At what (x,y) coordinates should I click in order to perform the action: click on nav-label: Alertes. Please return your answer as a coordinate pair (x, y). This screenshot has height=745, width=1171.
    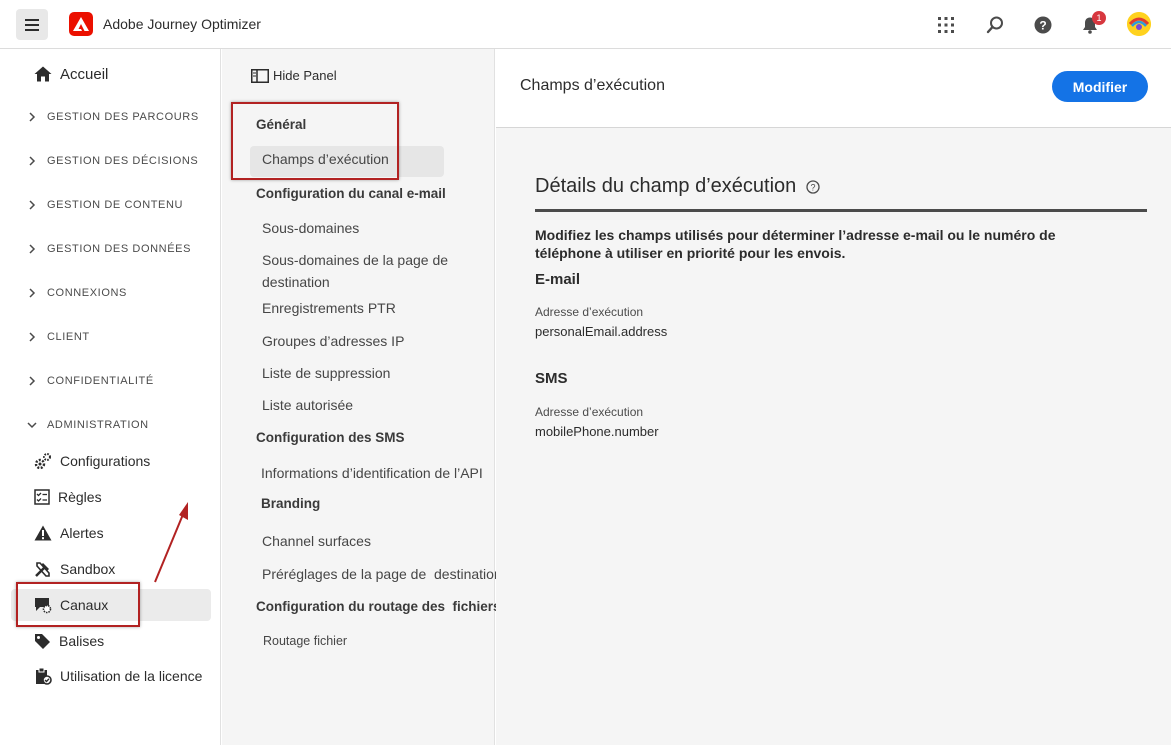
    Looking at the image, I should click on (82, 533).